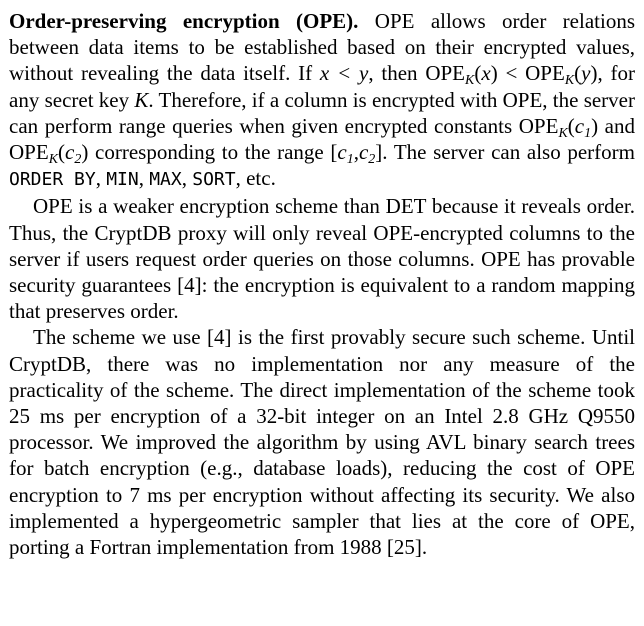 Image resolution: width=644 pixels, height=626 pixels. I want to click on section-heading: Order-preserving encryption (OPE)., so click(184, 21).